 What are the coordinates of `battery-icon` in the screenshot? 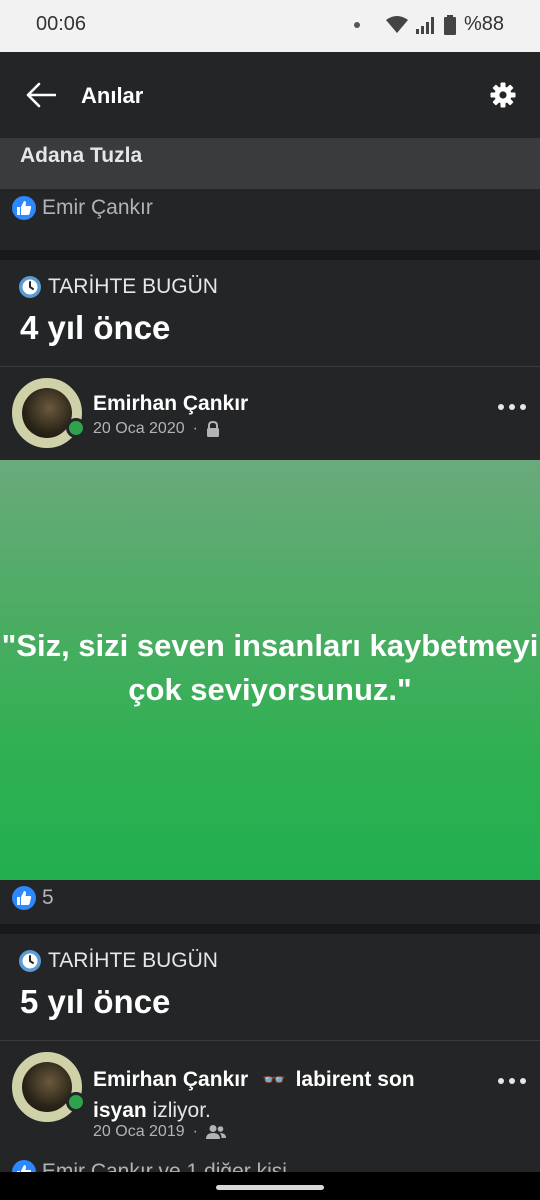 It's located at (449, 24).